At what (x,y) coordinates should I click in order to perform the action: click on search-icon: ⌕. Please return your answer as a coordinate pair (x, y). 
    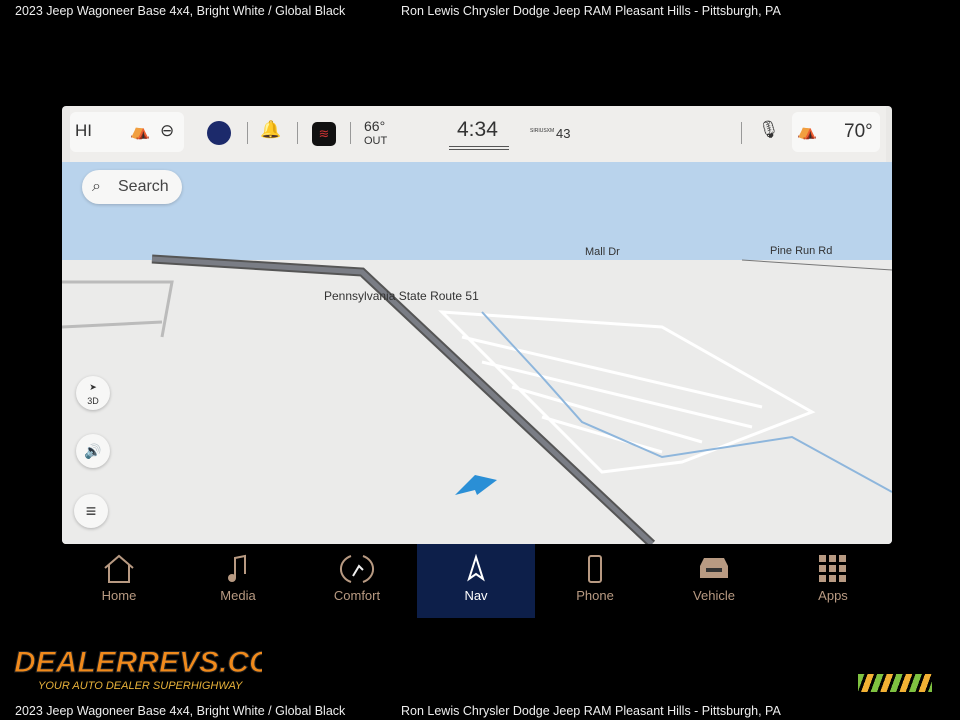
    Looking at the image, I should click on (96, 186).